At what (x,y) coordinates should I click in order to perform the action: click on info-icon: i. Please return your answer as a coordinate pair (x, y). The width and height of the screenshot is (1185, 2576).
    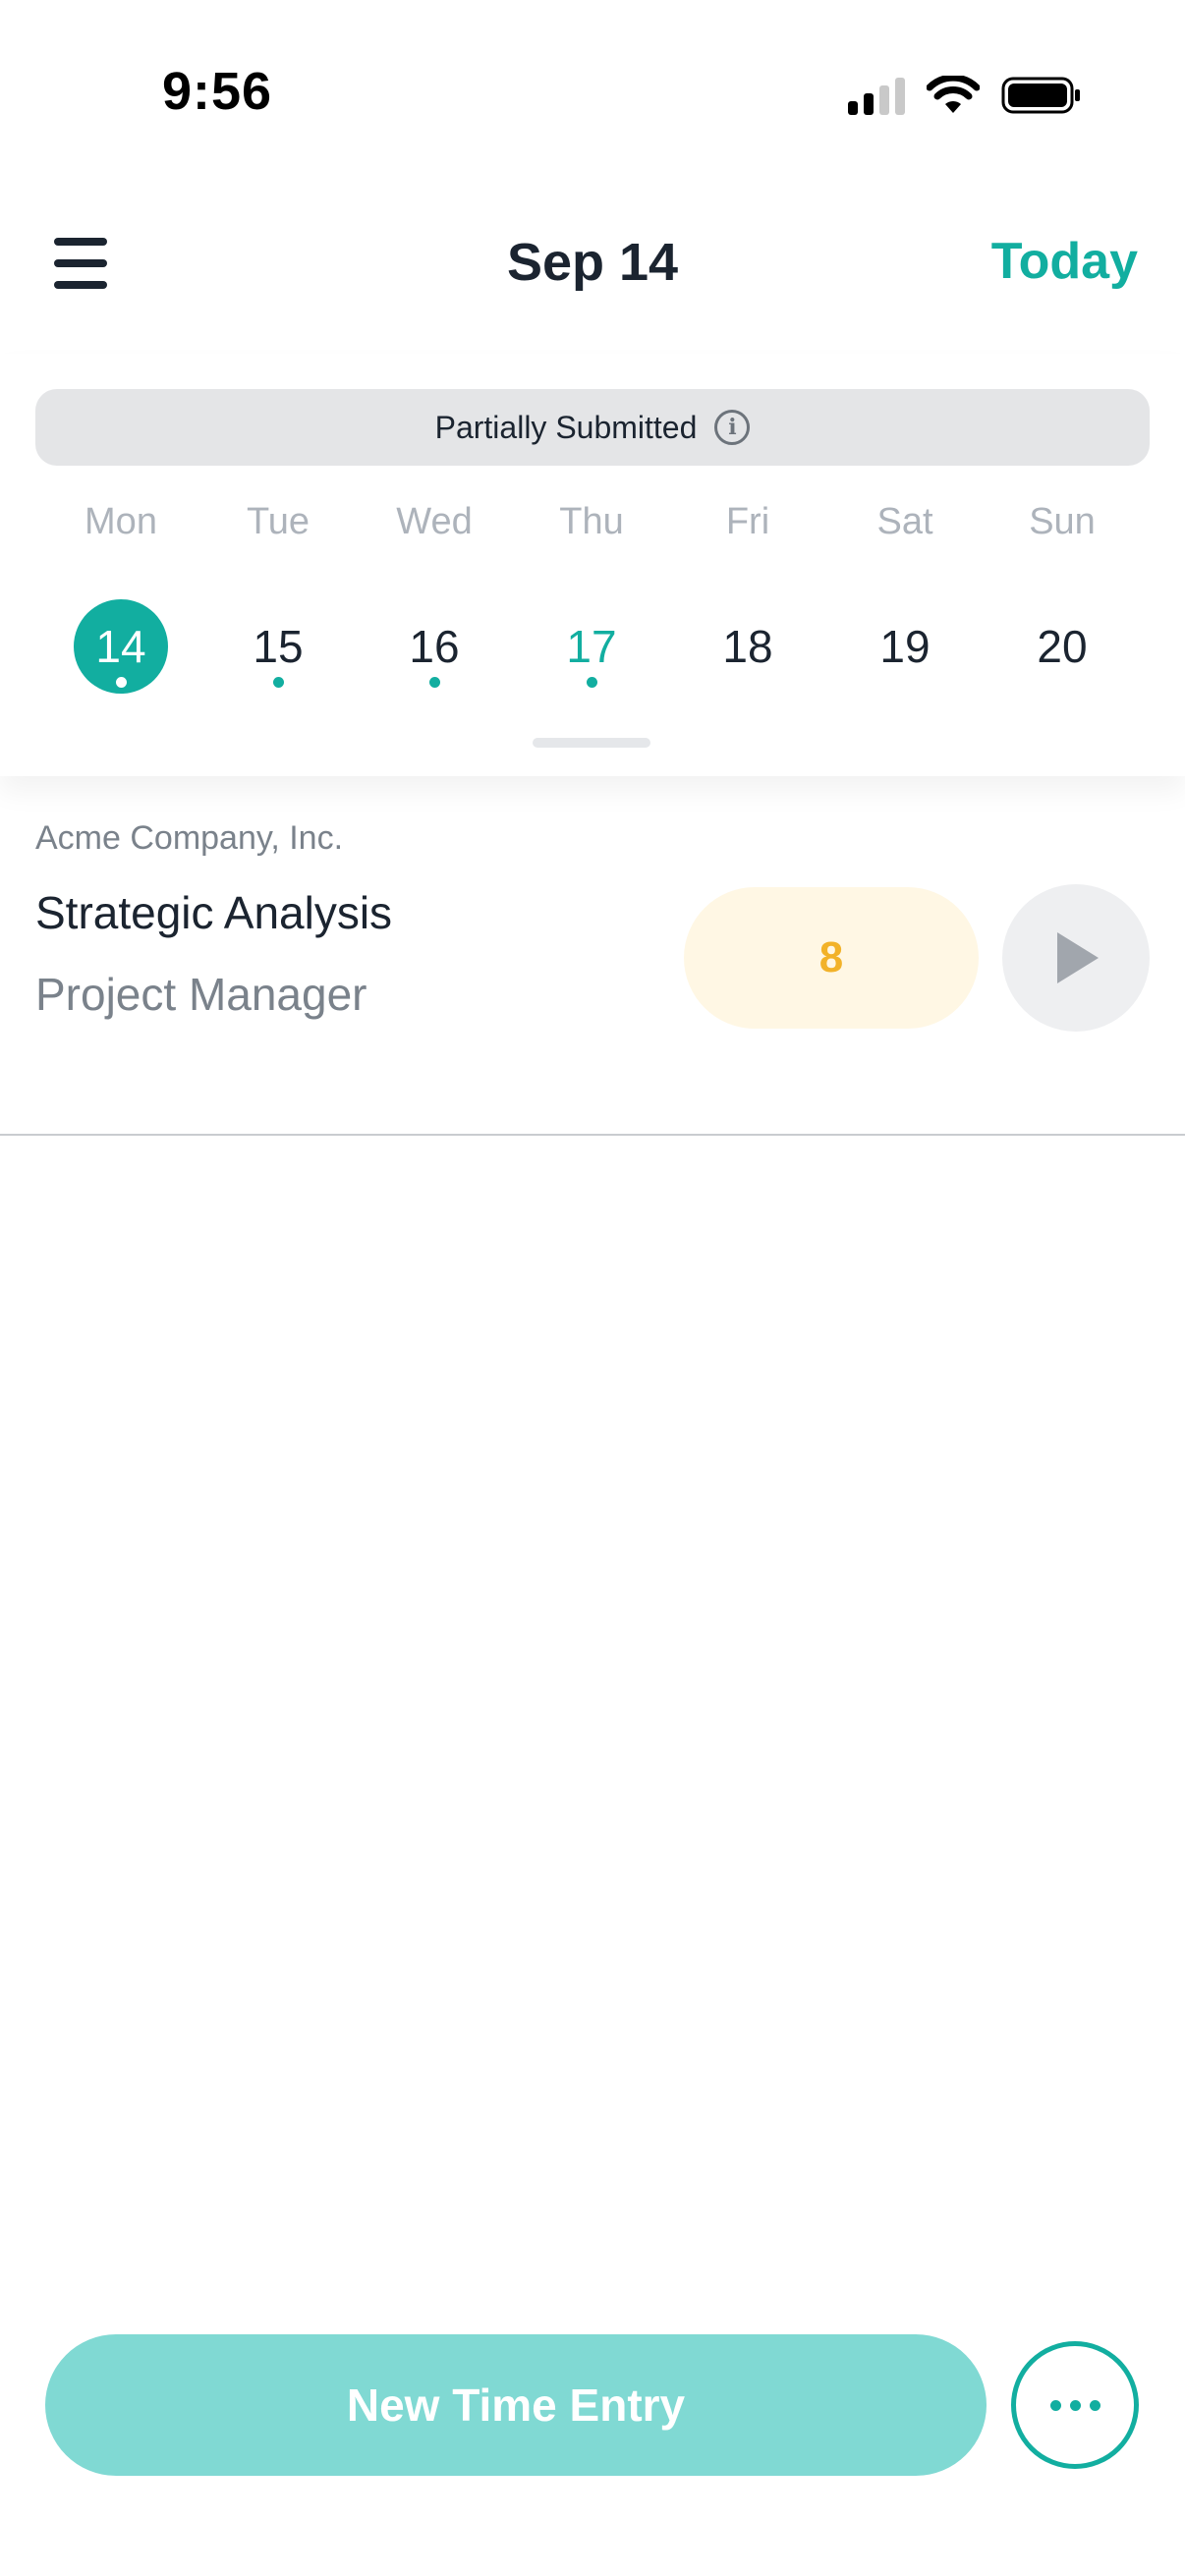
    Looking at the image, I should click on (732, 427).